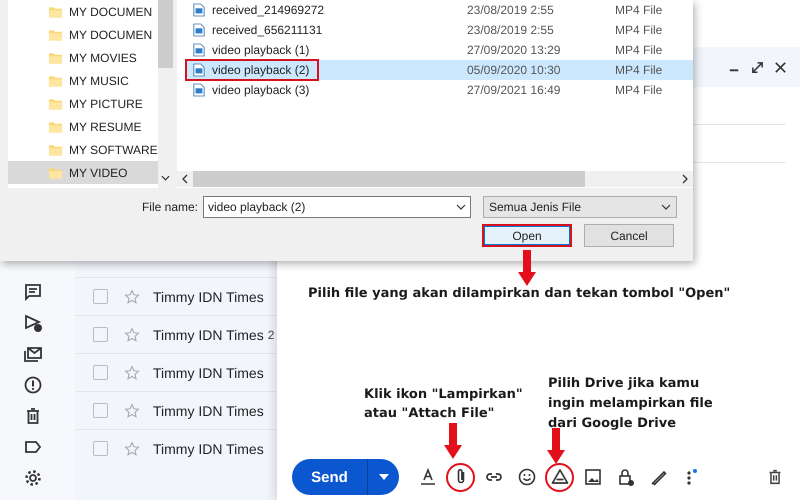 The height and width of the screenshot is (500, 800). I want to click on horizontal-scrollbar, so click(435, 179).